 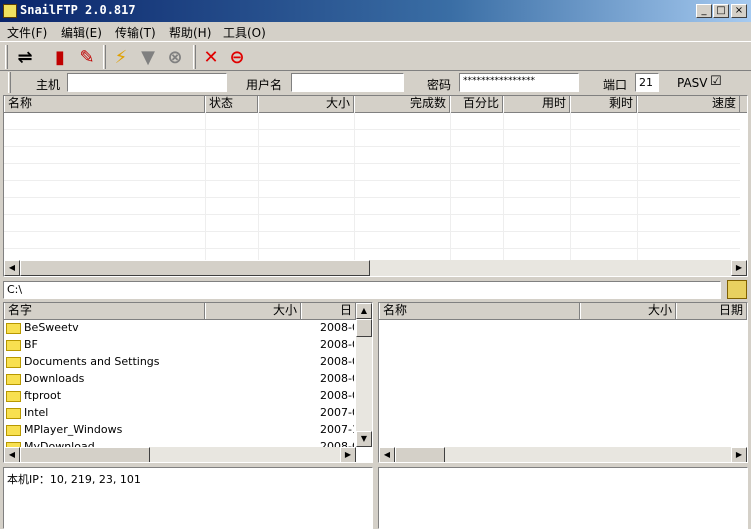 I want to click on queue-icon: ▼, so click(x=148, y=57).